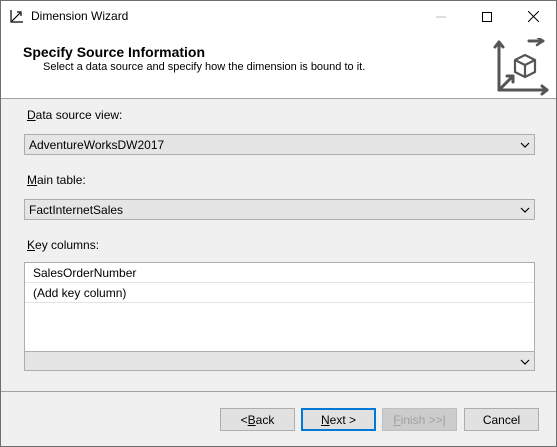 The width and height of the screenshot is (557, 447). Describe the element at coordinates (279, 293) in the screenshot. I see `add-key-column-row: (Add key column)` at that location.